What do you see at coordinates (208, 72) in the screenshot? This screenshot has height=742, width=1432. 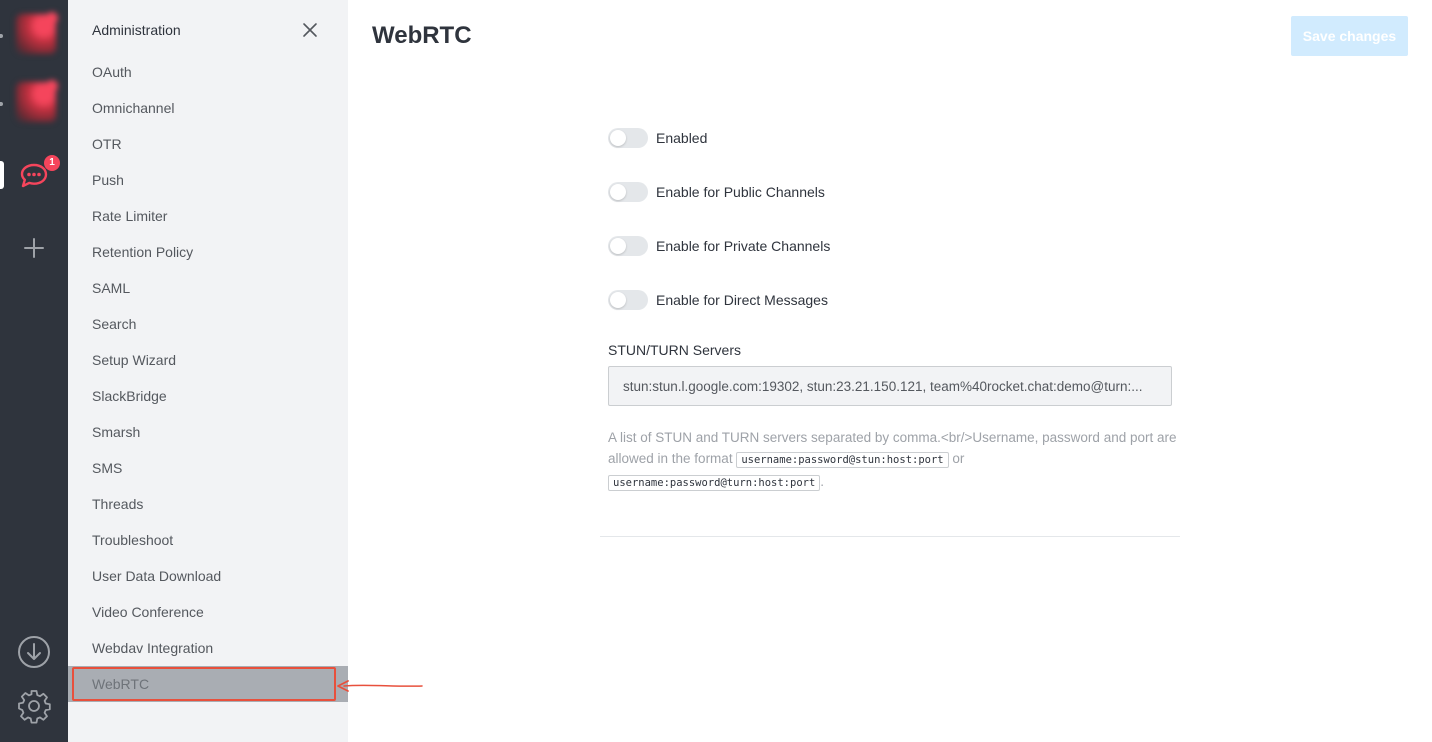 I see `sidebar-item-oauth: OAuth` at bounding box center [208, 72].